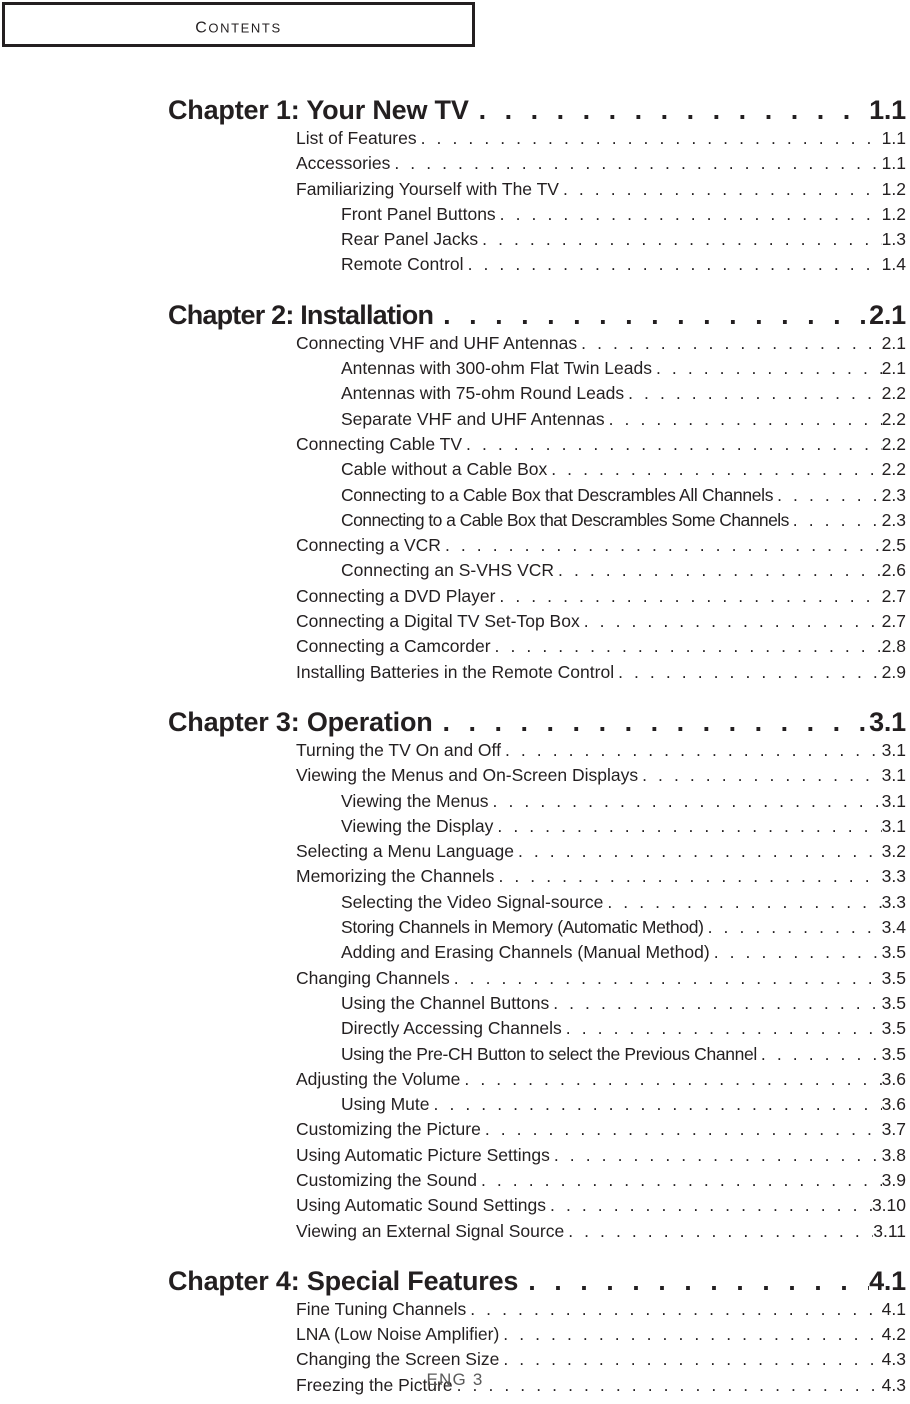 The height and width of the screenshot is (1404, 910). What do you see at coordinates (398, 1359) in the screenshot?
I see `toc-entry-title: Changing the Screen Size` at bounding box center [398, 1359].